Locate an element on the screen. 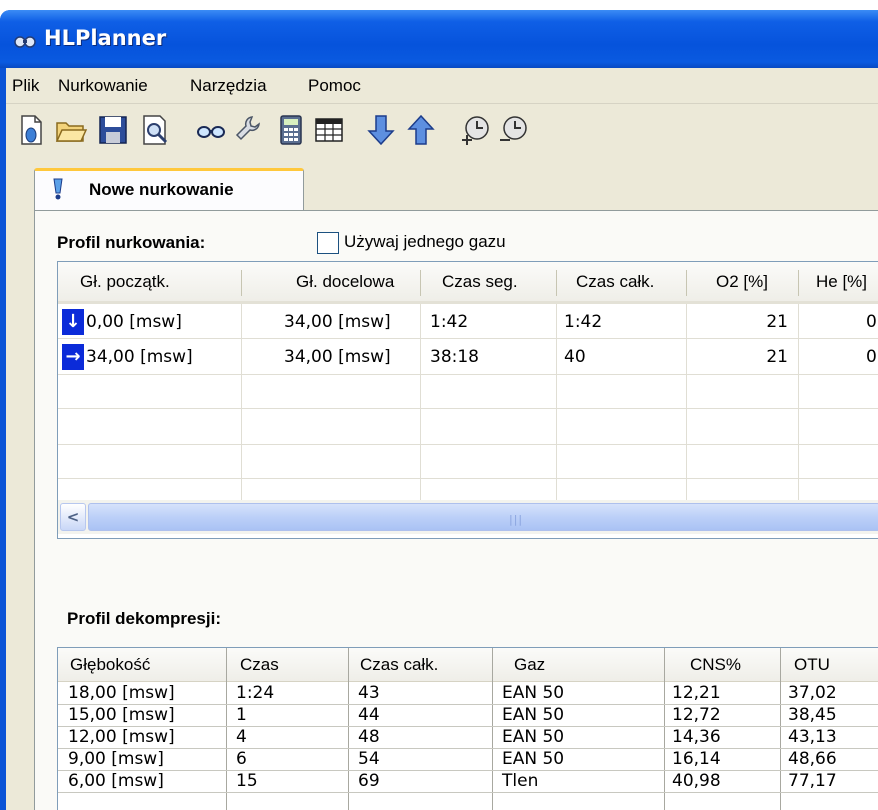 The image size is (878, 810). menu-bar: Plik Nurkowanie Narzędzia Pomoc is located at coordinates (442, 86).